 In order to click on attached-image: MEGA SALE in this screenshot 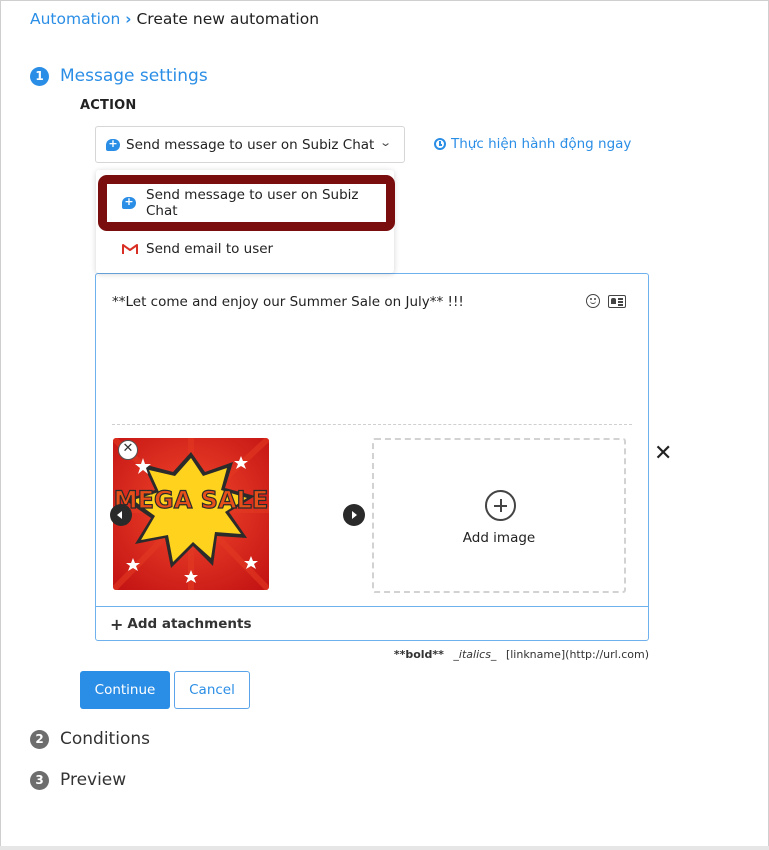, I will do `click(191, 514)`.